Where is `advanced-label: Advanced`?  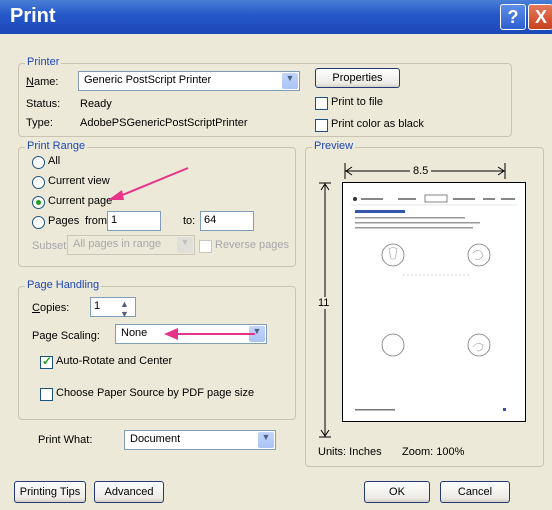
advanced-label: Advanced is located at coordinates (129, 492).